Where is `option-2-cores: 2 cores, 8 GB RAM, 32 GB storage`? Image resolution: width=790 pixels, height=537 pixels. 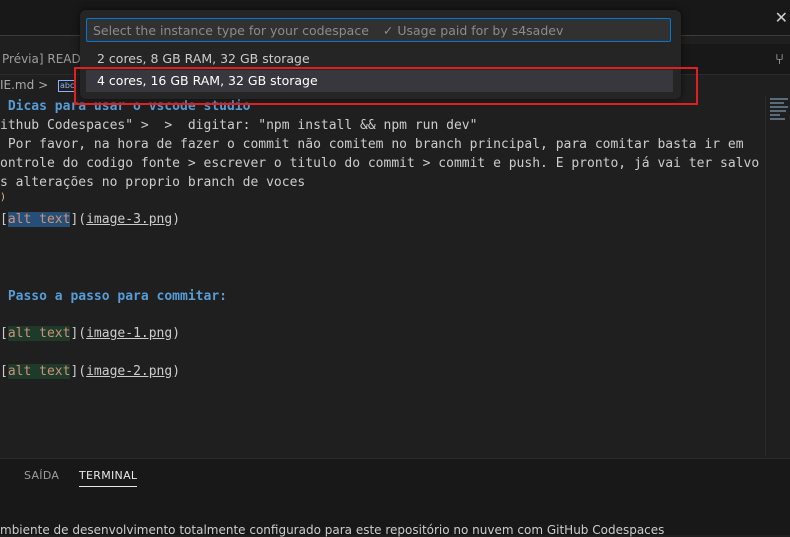
option-2-cores: 2 cores, 8 GB RAM, 32 GB storage is located at coordinates (379, 59).